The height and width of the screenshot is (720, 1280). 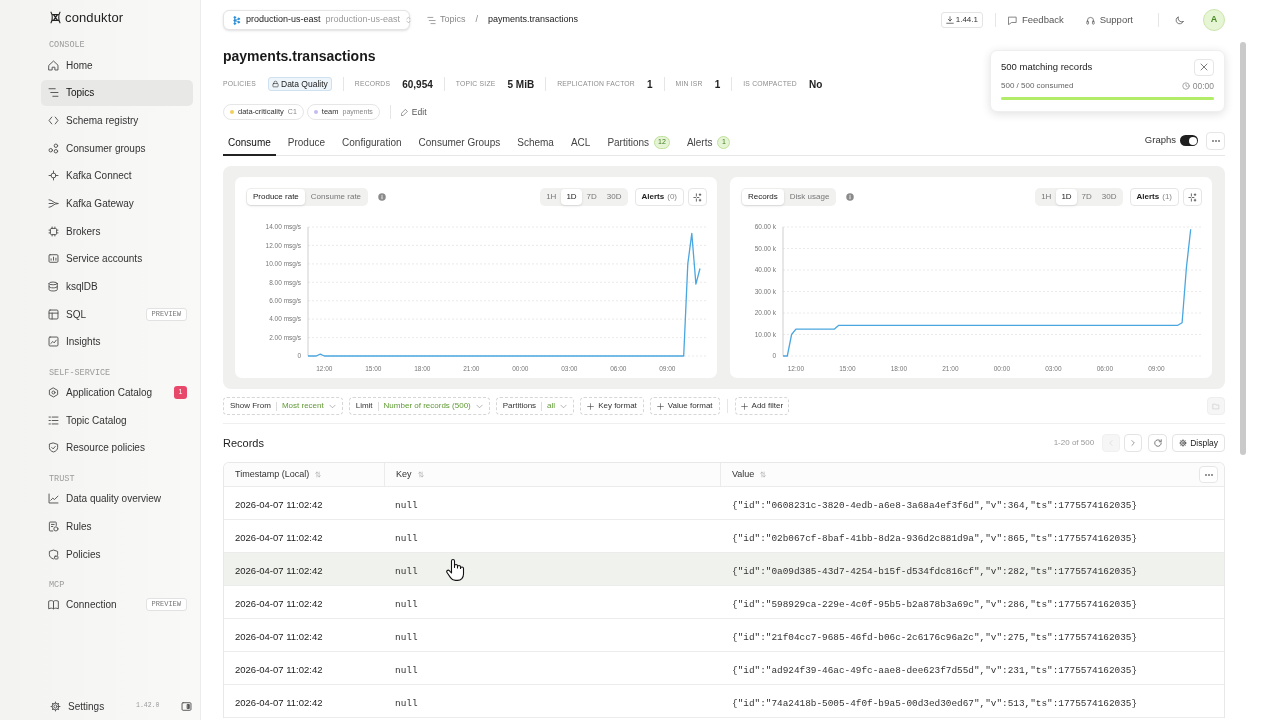 What do you see at coordinates (283, 406) in the screenshot?
I see `filter-dropdown: Show From Most recent` at bounding box center [283, 406].